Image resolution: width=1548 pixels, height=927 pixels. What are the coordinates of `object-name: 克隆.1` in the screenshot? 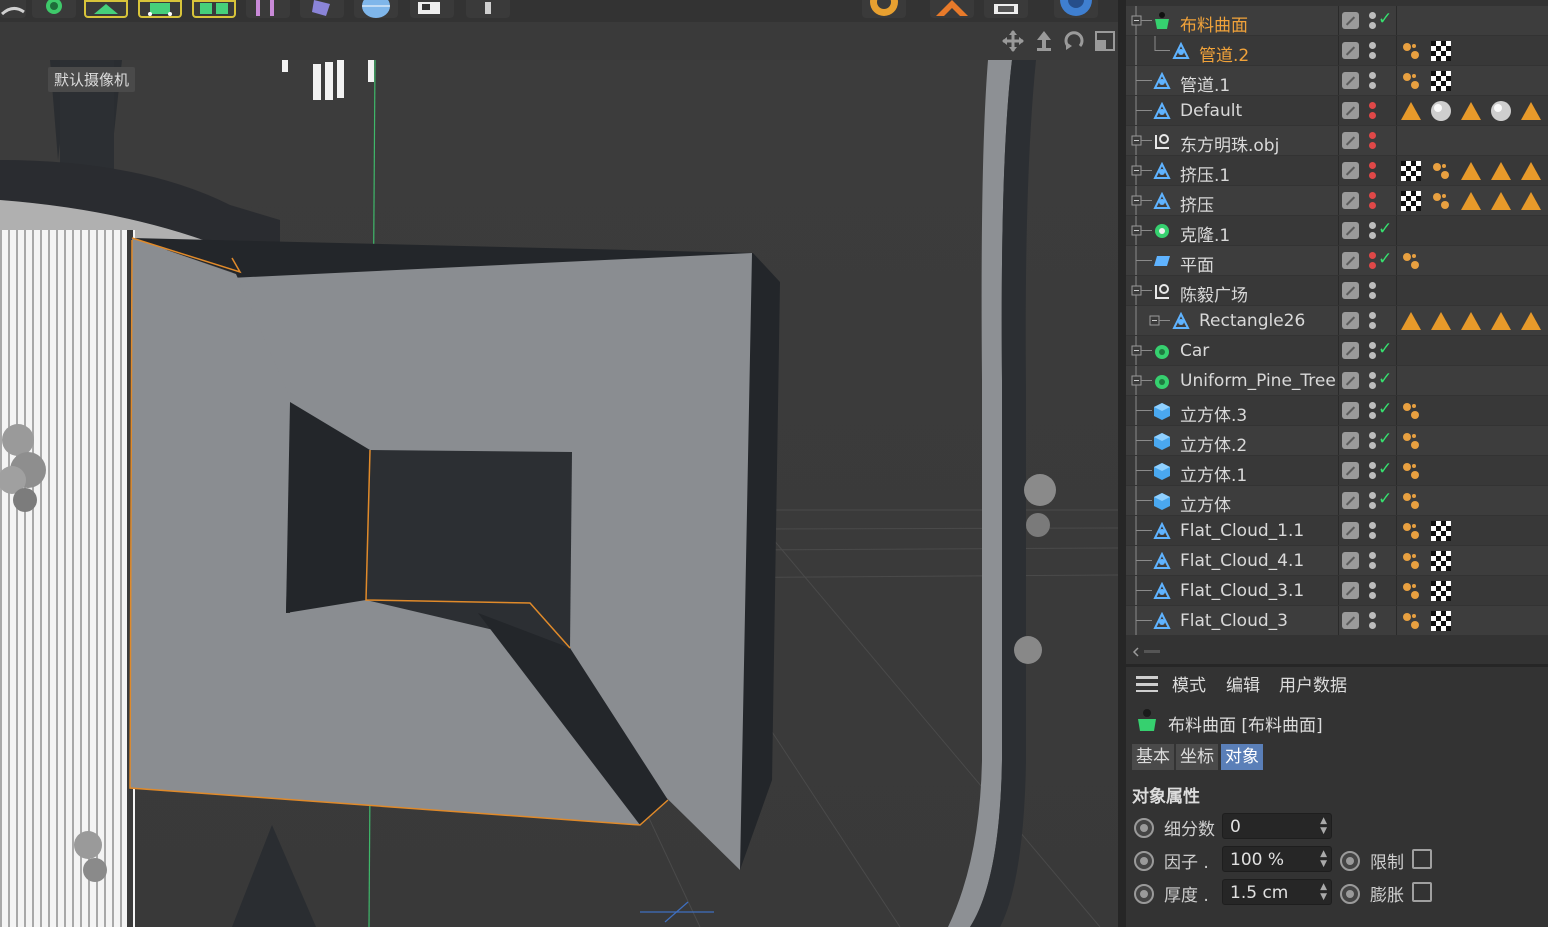 It's located at (1205, 233).